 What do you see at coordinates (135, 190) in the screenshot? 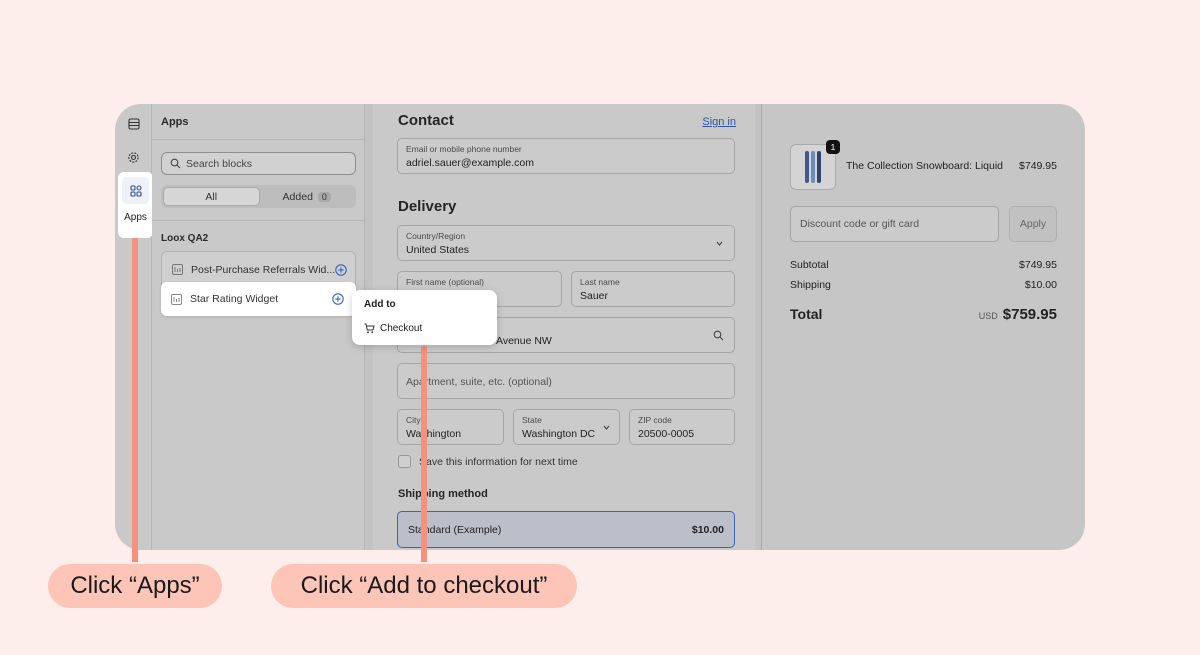
I see `apps-icon` at bounding box center [135, 190].